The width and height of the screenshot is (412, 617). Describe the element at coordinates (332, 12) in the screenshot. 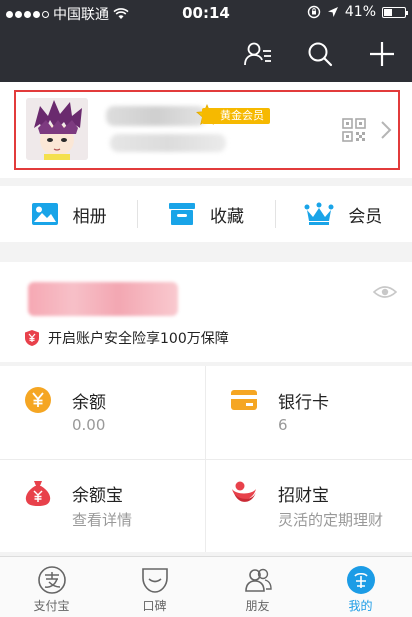

I see `location-arrow-icon` at that location.